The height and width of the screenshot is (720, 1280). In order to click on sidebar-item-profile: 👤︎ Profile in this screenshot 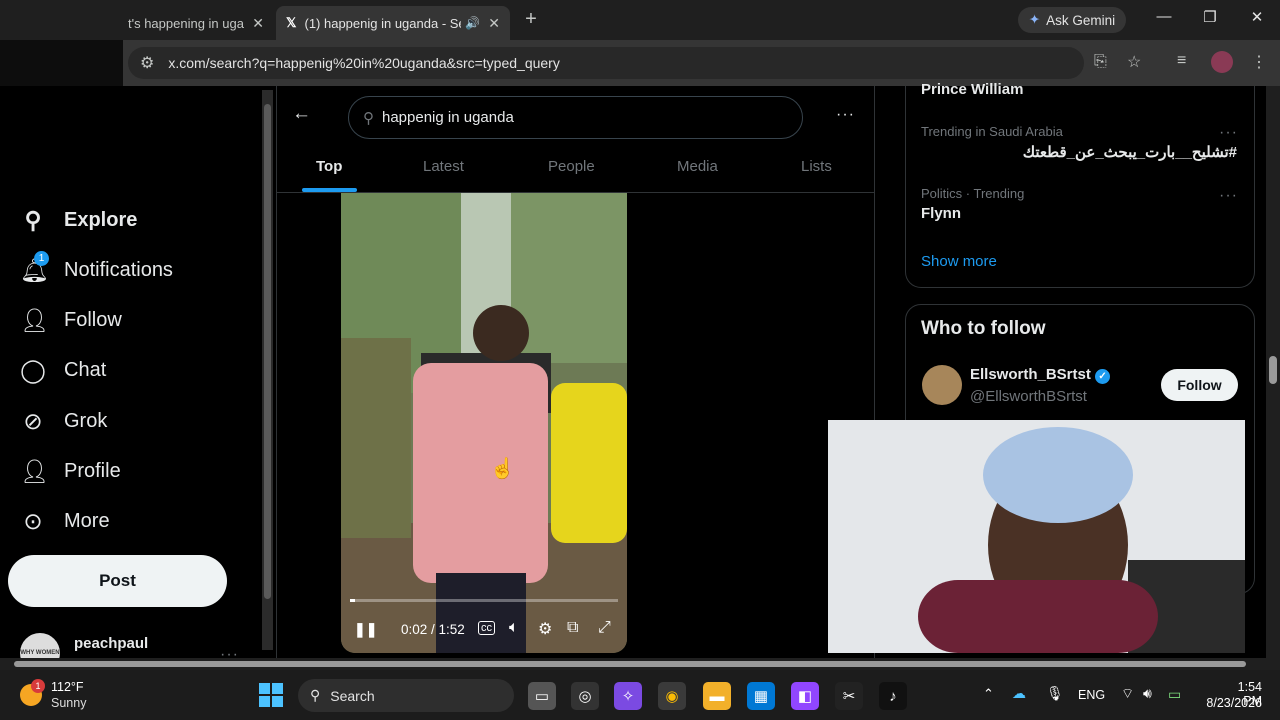, I will do `click(70, 471)`.